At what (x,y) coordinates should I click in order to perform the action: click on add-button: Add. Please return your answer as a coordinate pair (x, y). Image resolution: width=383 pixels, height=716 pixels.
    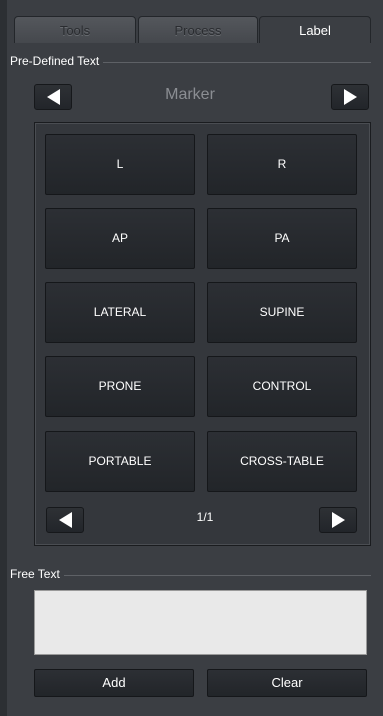
    Looking at the image, I should click on (114, 683).